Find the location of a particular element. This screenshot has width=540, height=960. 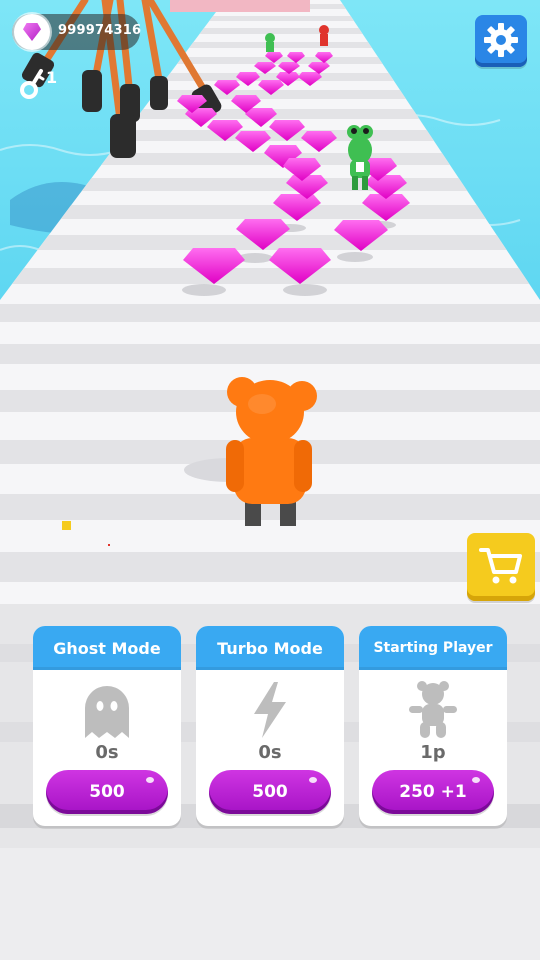

card-title: Ghost Mode is located at coordinates (107, 648).